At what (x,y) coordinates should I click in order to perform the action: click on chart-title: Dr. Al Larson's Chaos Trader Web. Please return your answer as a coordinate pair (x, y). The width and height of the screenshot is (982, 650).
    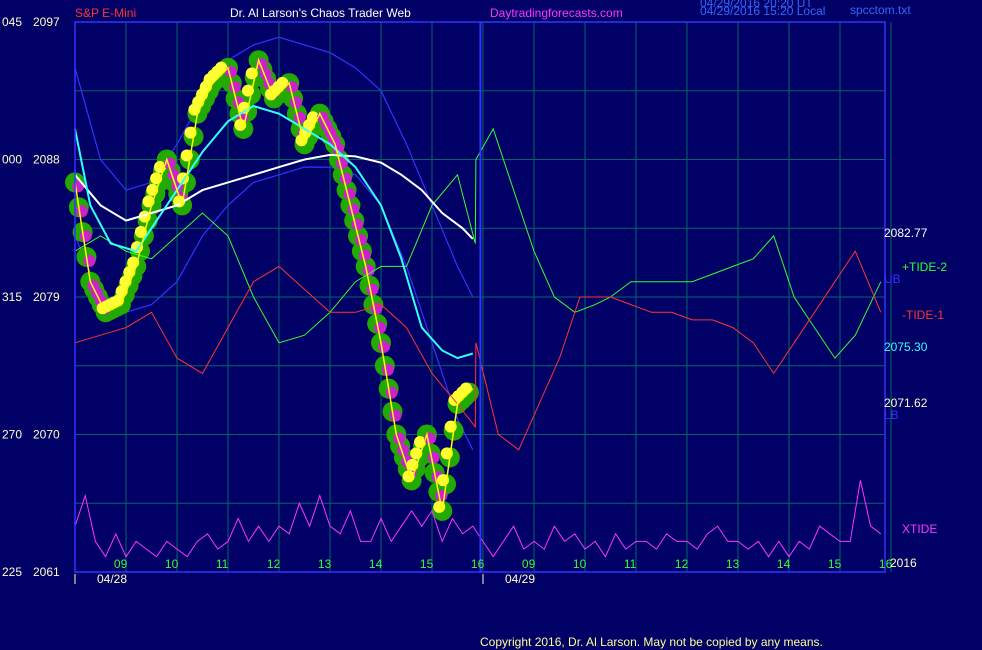
    Looking at the image, I should click on (320, 13).